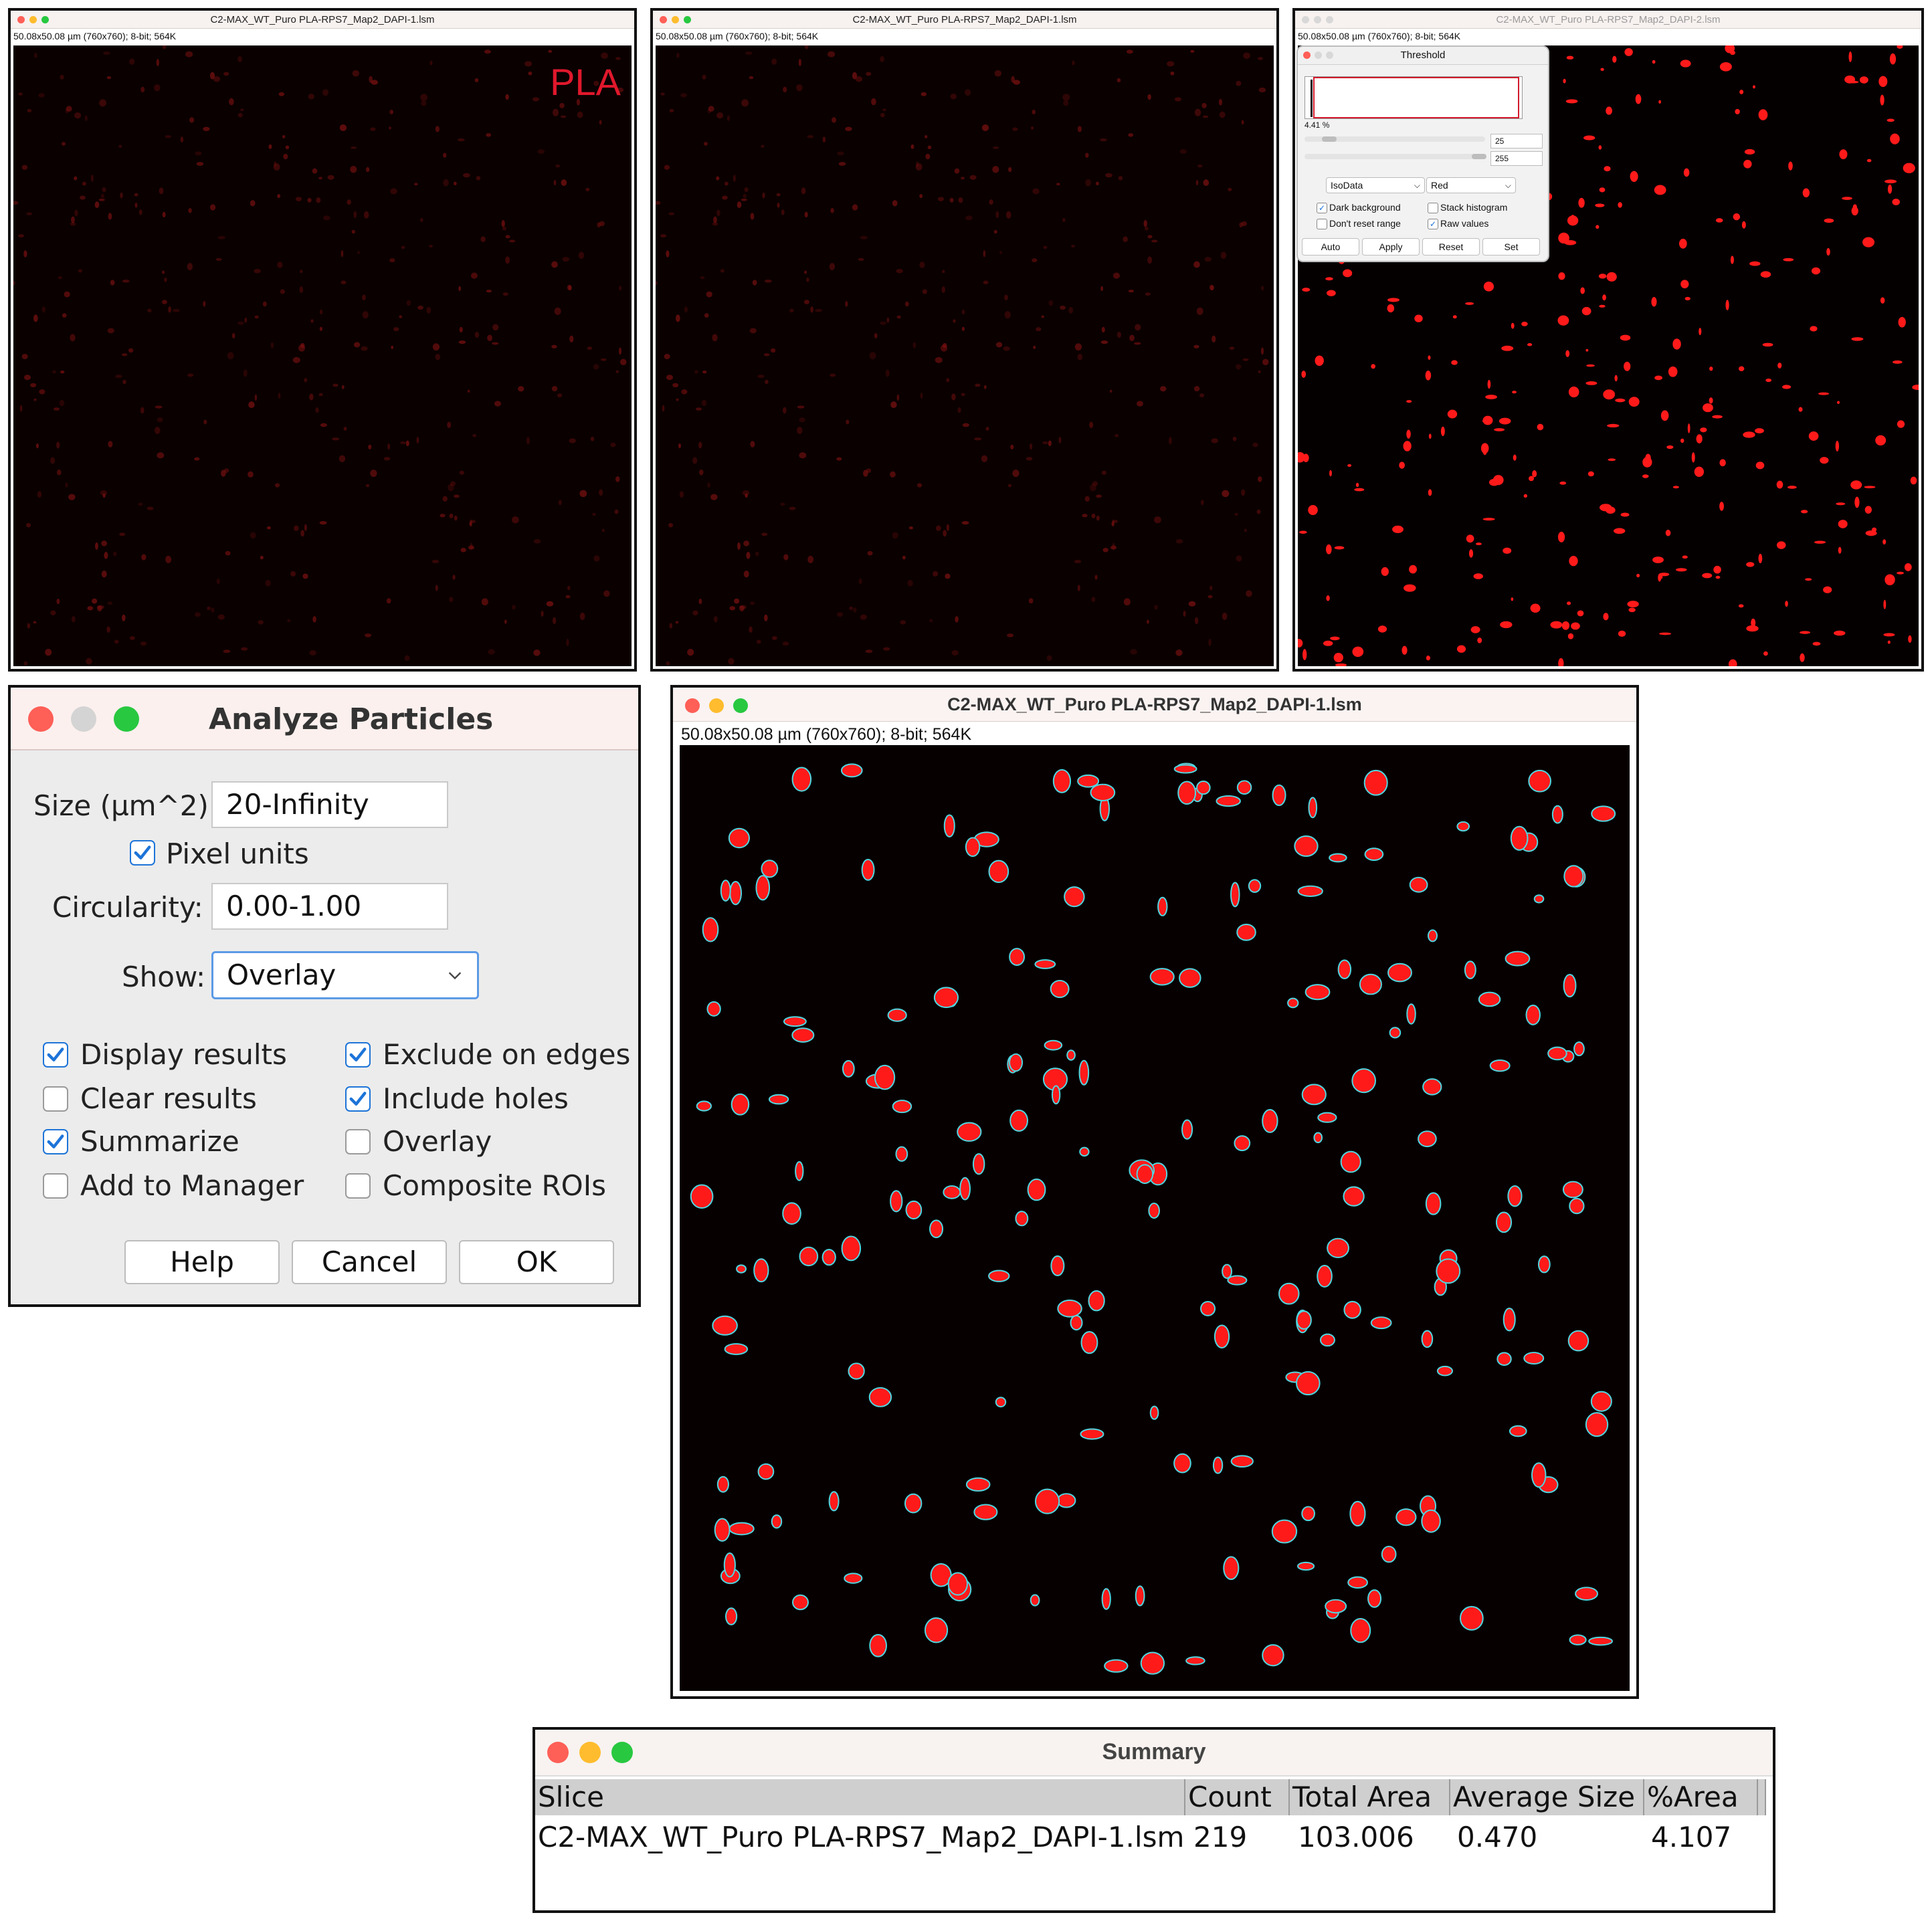  Describe the element at coordinates (1458, 224) in the screenshot. I see `raw-values-checkbox: ✓ Raw values` at that location.